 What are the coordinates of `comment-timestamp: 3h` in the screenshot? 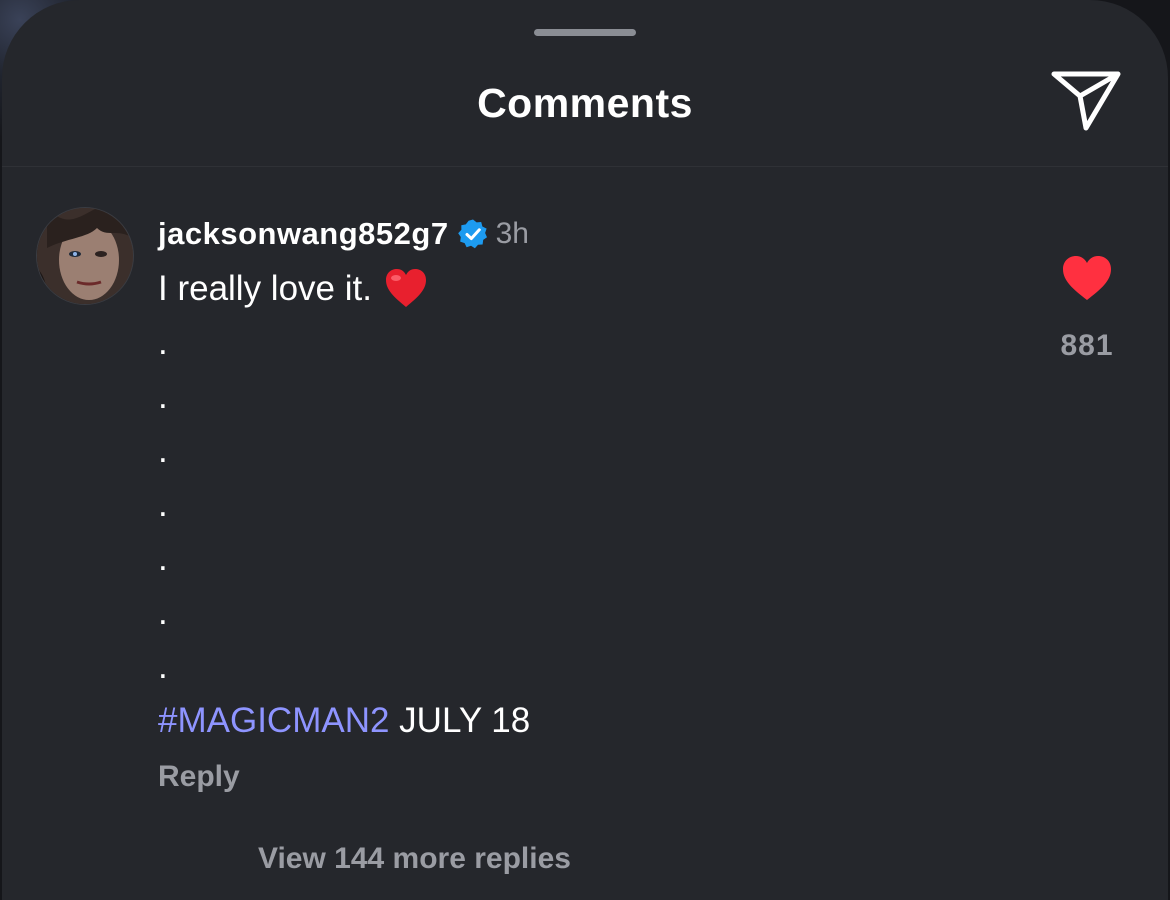 It's located at (512, 233).